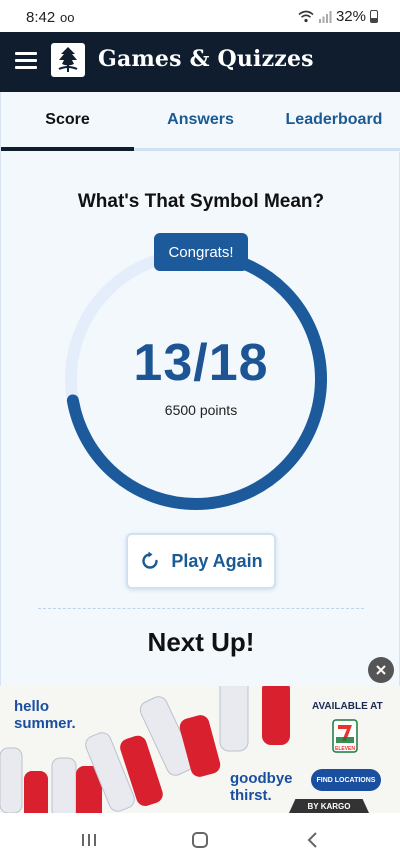 The image size is (400, 866). What do you see at coordinates (201, 252) in the screenshot?
I see `congrats-badge: Congrats!` at bounding box center [201, 252].